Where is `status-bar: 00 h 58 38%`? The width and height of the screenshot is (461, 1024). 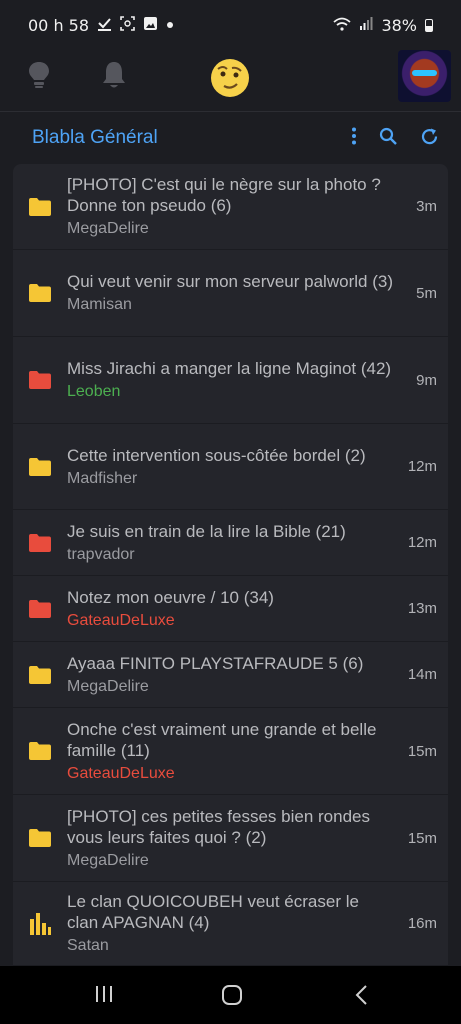 status-bar: 00 h 58 38% is located at coordinates (230, 25).